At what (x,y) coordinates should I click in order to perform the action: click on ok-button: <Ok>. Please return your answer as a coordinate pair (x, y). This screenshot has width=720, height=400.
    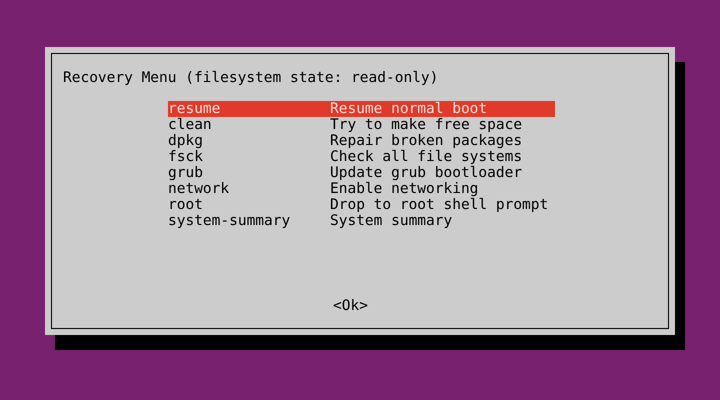
    Looking at the image, I should click on (350, 306).